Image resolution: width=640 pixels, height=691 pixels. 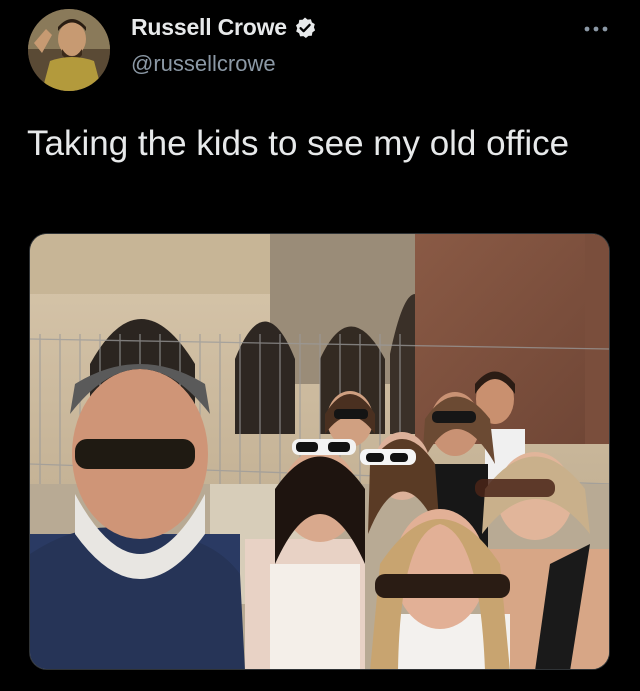 I want to click on avatar-image, so click(x=69, y=50).